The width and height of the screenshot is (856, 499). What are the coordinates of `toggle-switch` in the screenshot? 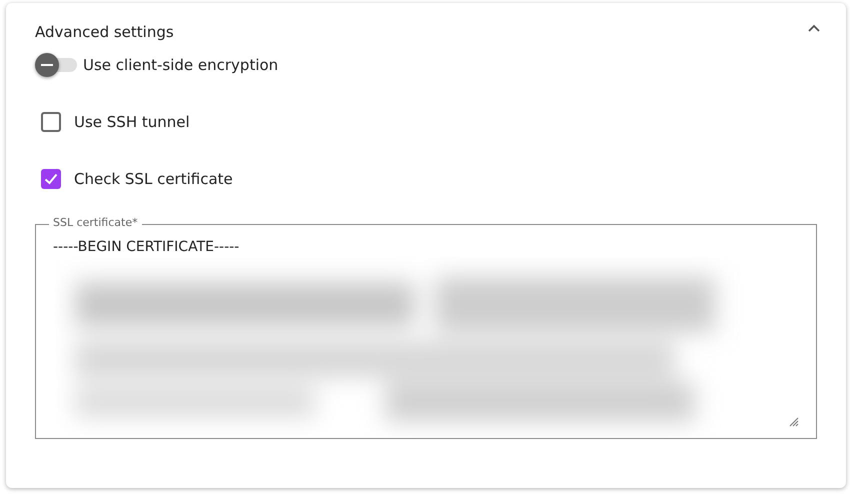 It's located at (57, 65).